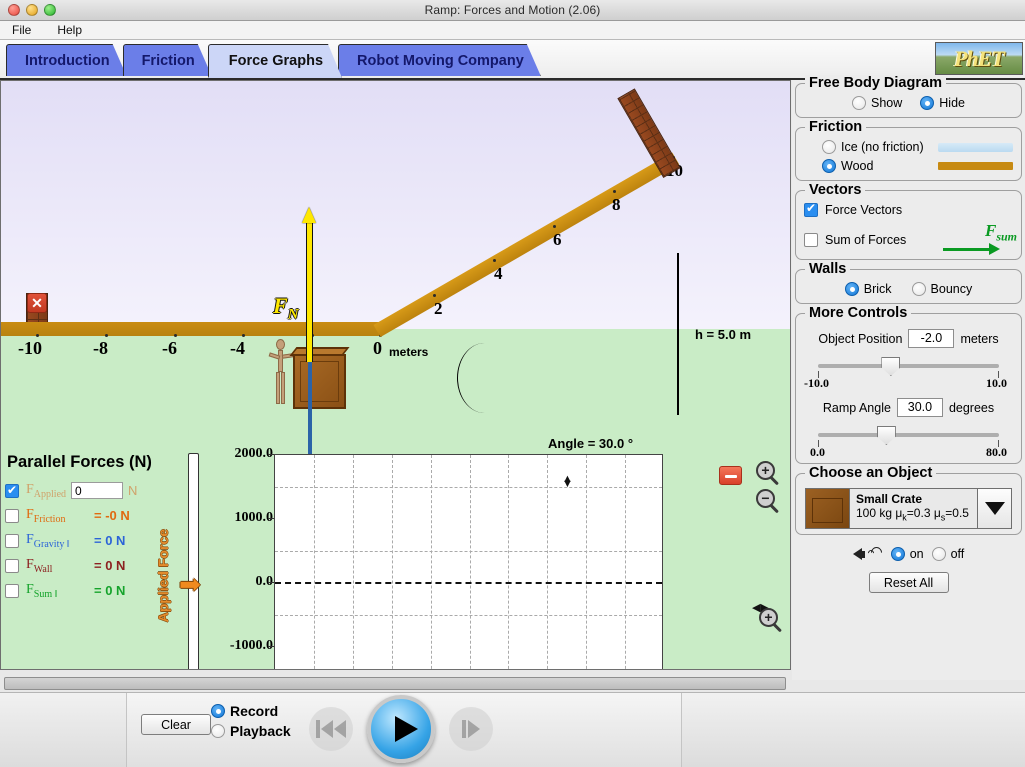 This screenshot has height=767, width=1025. Describe the element at coordinates (48, 540) in the screenshot. I see `force-gravity-symbol: FGravity ǁ` at that location.